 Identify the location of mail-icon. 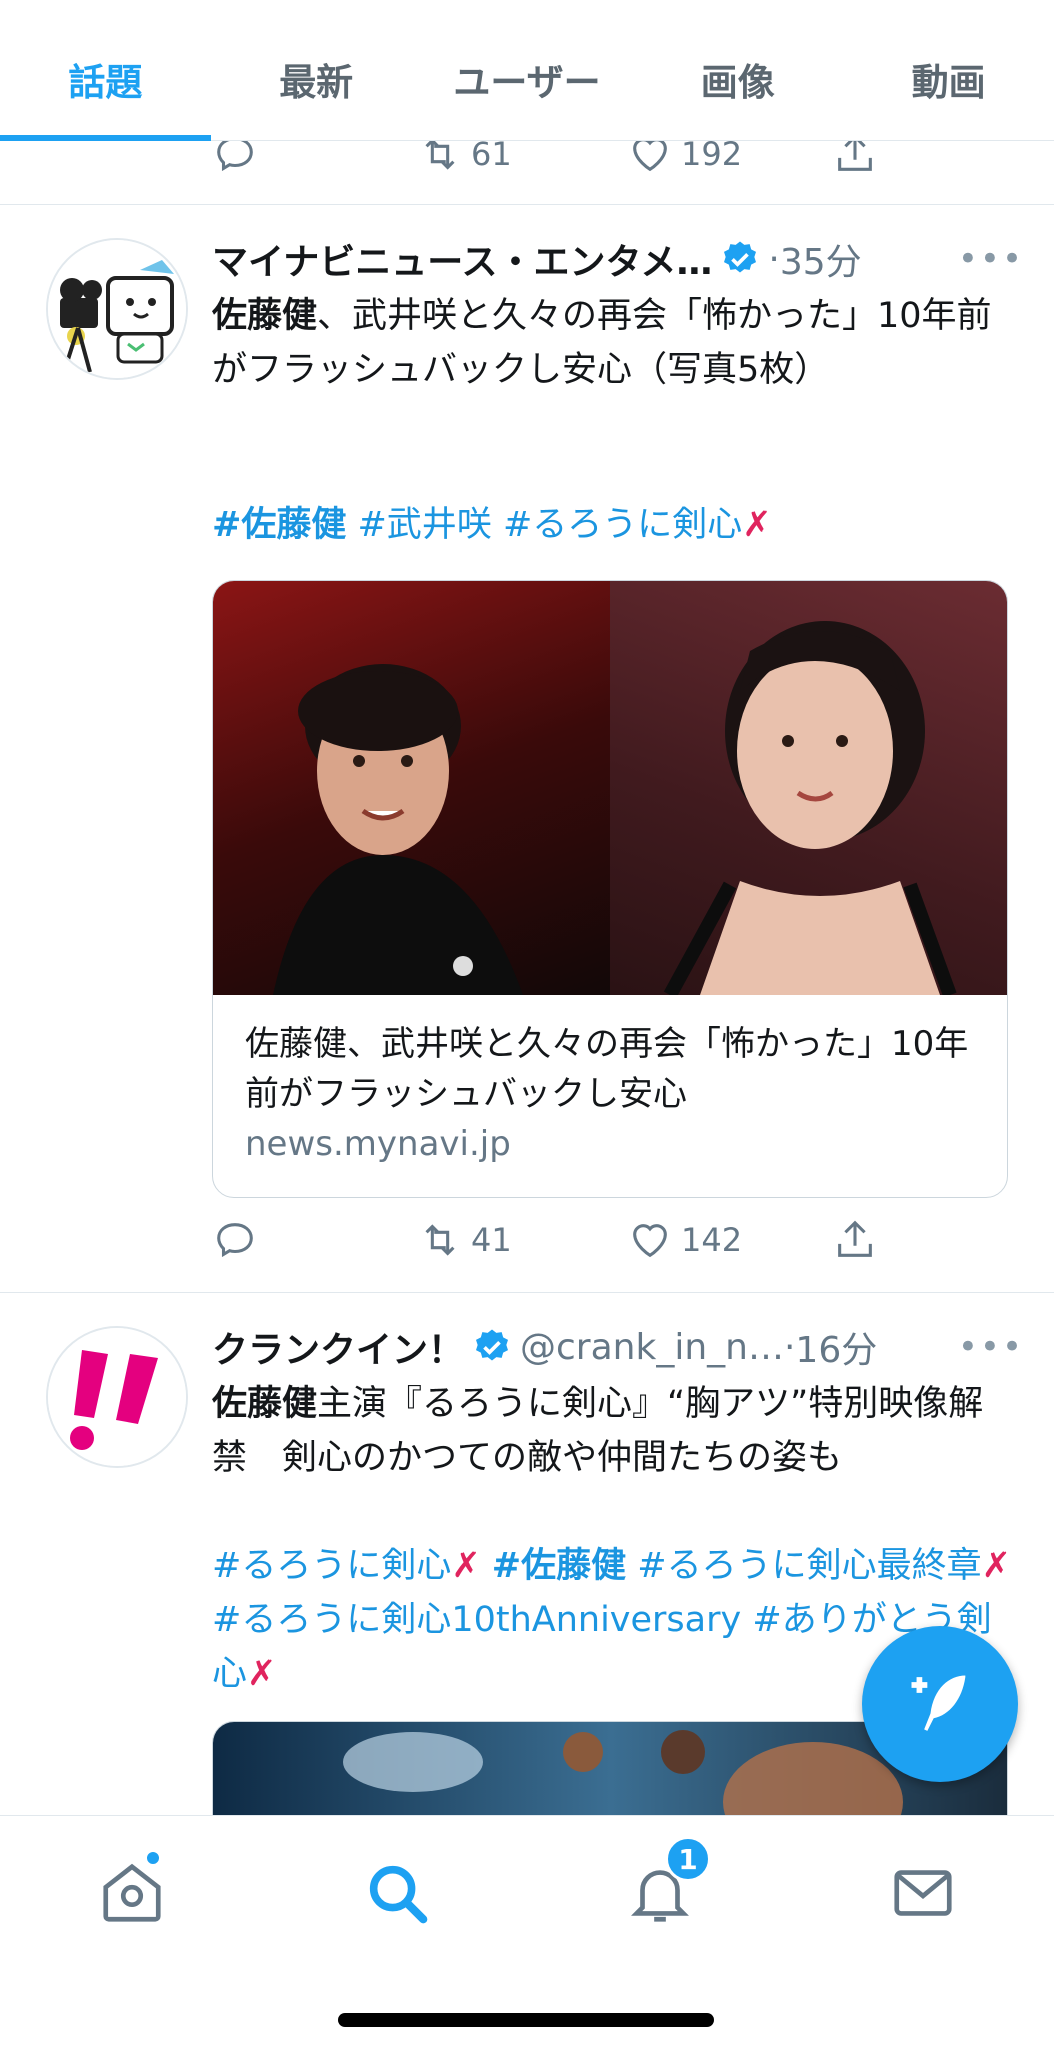
(923, 1893).